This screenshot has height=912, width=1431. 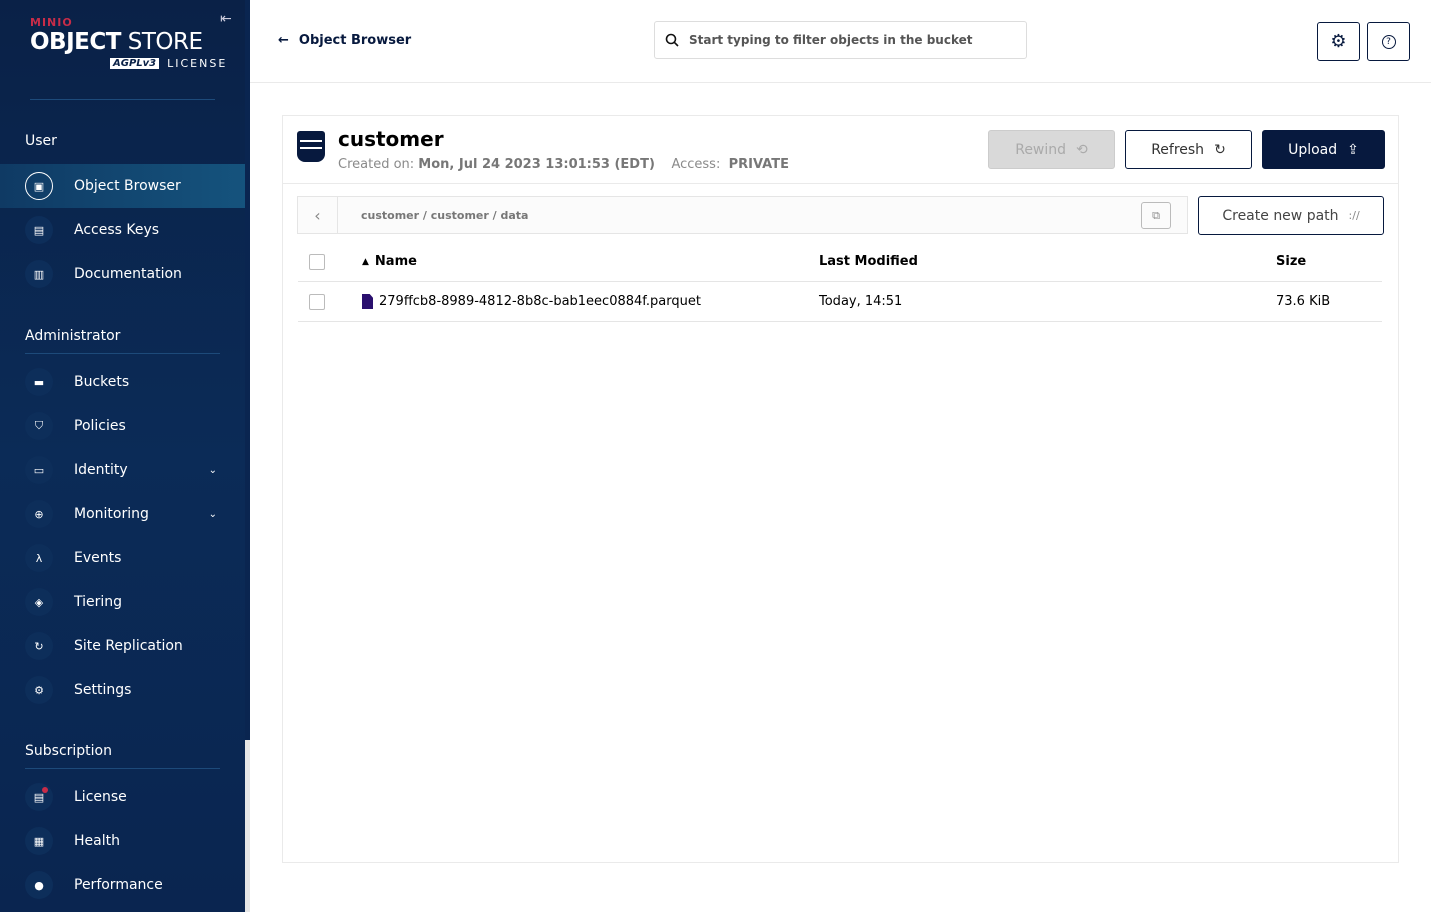 I want to click on collapse-sidebar-icon: ⇤, so click(x=226, y=19).